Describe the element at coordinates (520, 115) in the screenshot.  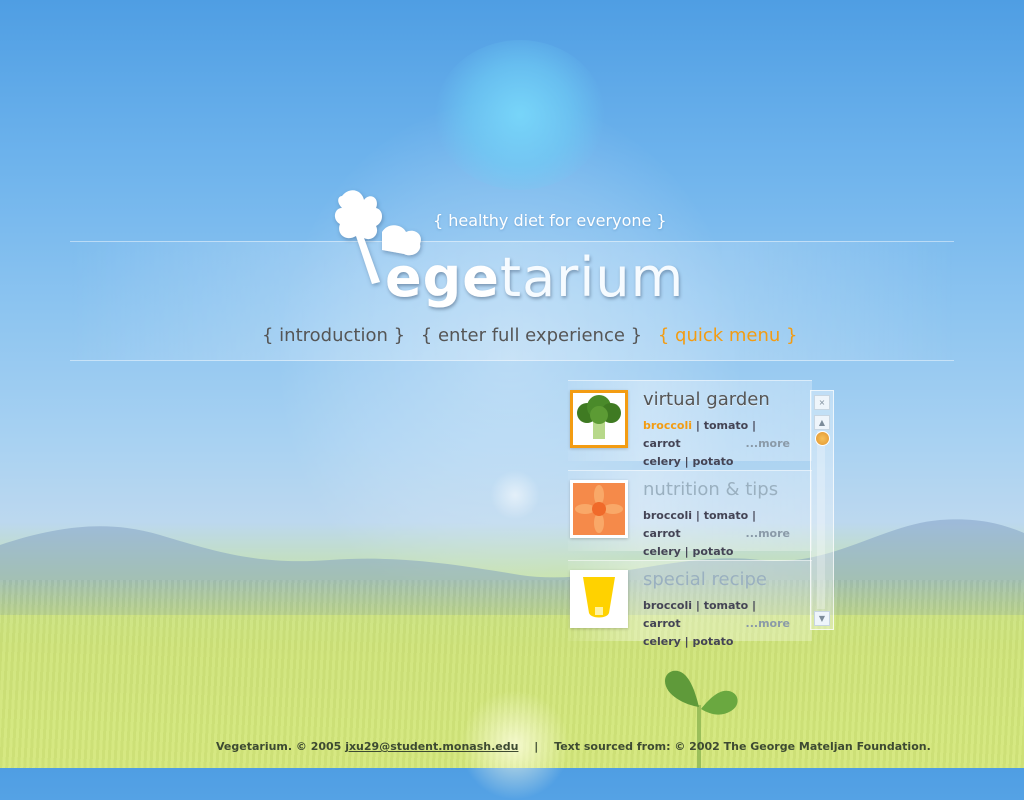
I see `background-sun` at that location.